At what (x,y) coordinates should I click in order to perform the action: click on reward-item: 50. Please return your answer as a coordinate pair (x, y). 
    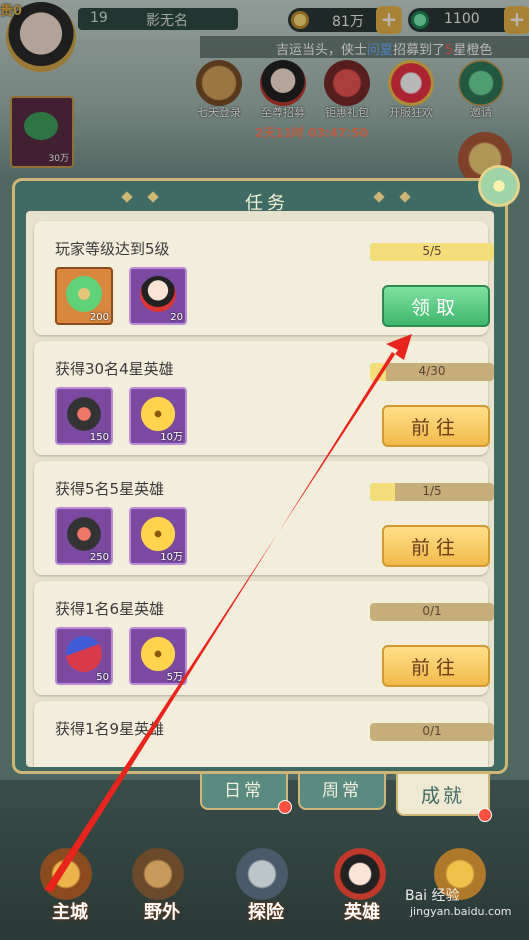
    Looking at the image, I should click on (84, 656).